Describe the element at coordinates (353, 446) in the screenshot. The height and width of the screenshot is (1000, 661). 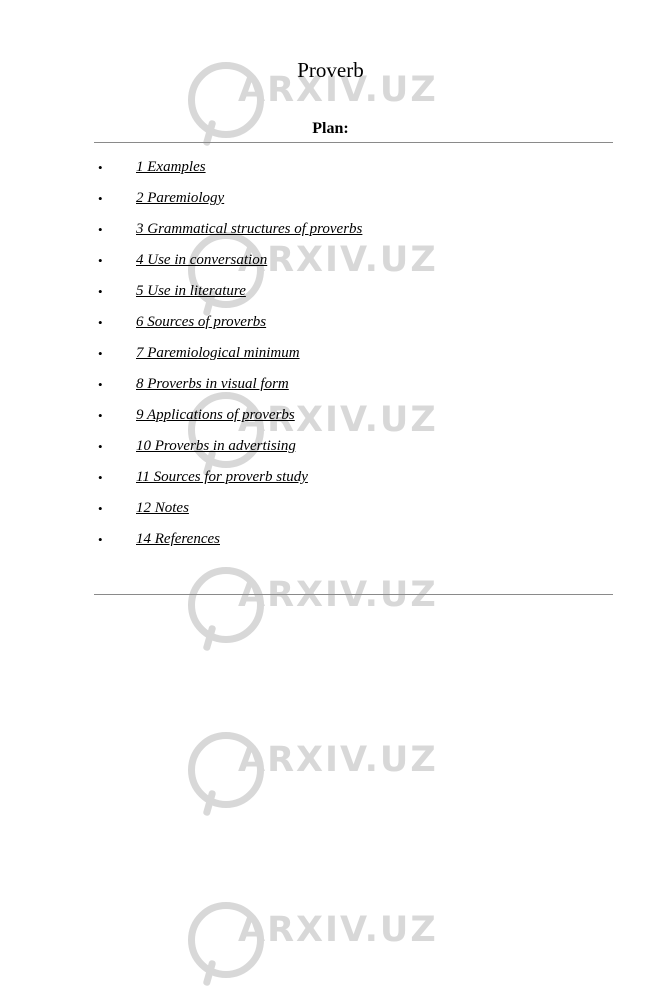
I see `list-item: • 10 Proverbs in advertising` at that location.